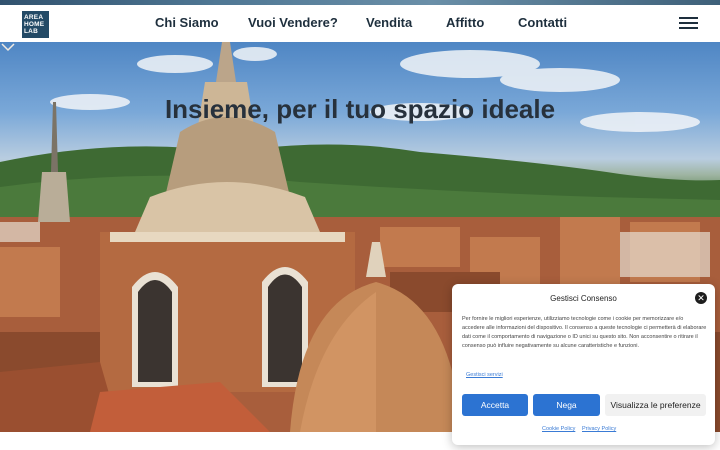 This screenshot has height=450, width=720. I want to click on nav-vendita: Vendita, so click(389, 23).